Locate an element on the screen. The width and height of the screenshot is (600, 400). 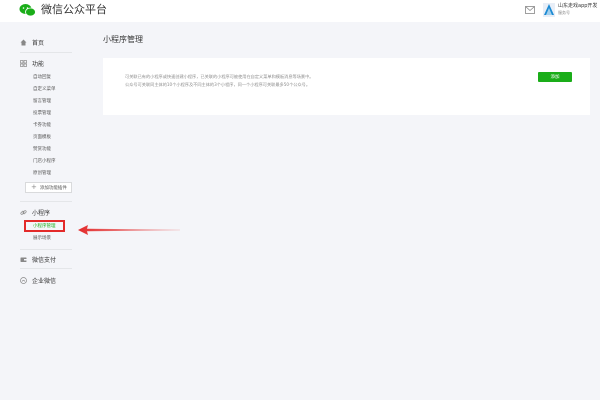
sidebar-item-original: 原创管理 is located at coordinates (42, 173).